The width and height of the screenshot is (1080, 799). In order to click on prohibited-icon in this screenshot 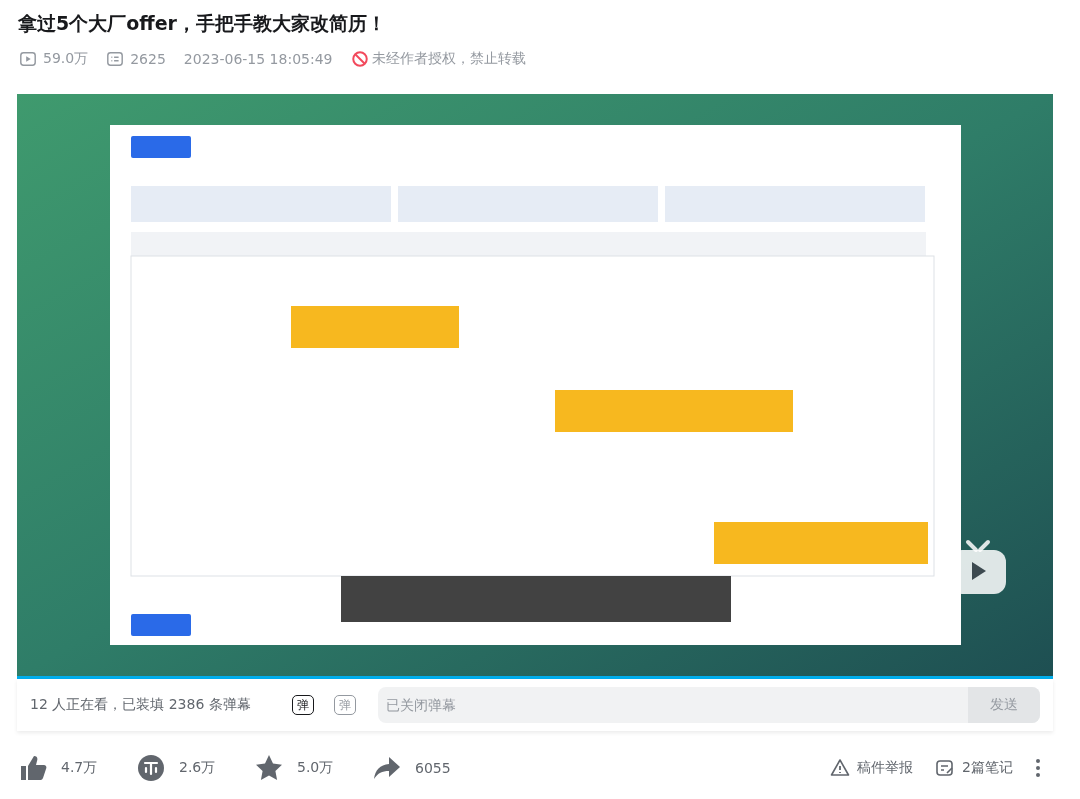, I will do `click(359, 59)`.